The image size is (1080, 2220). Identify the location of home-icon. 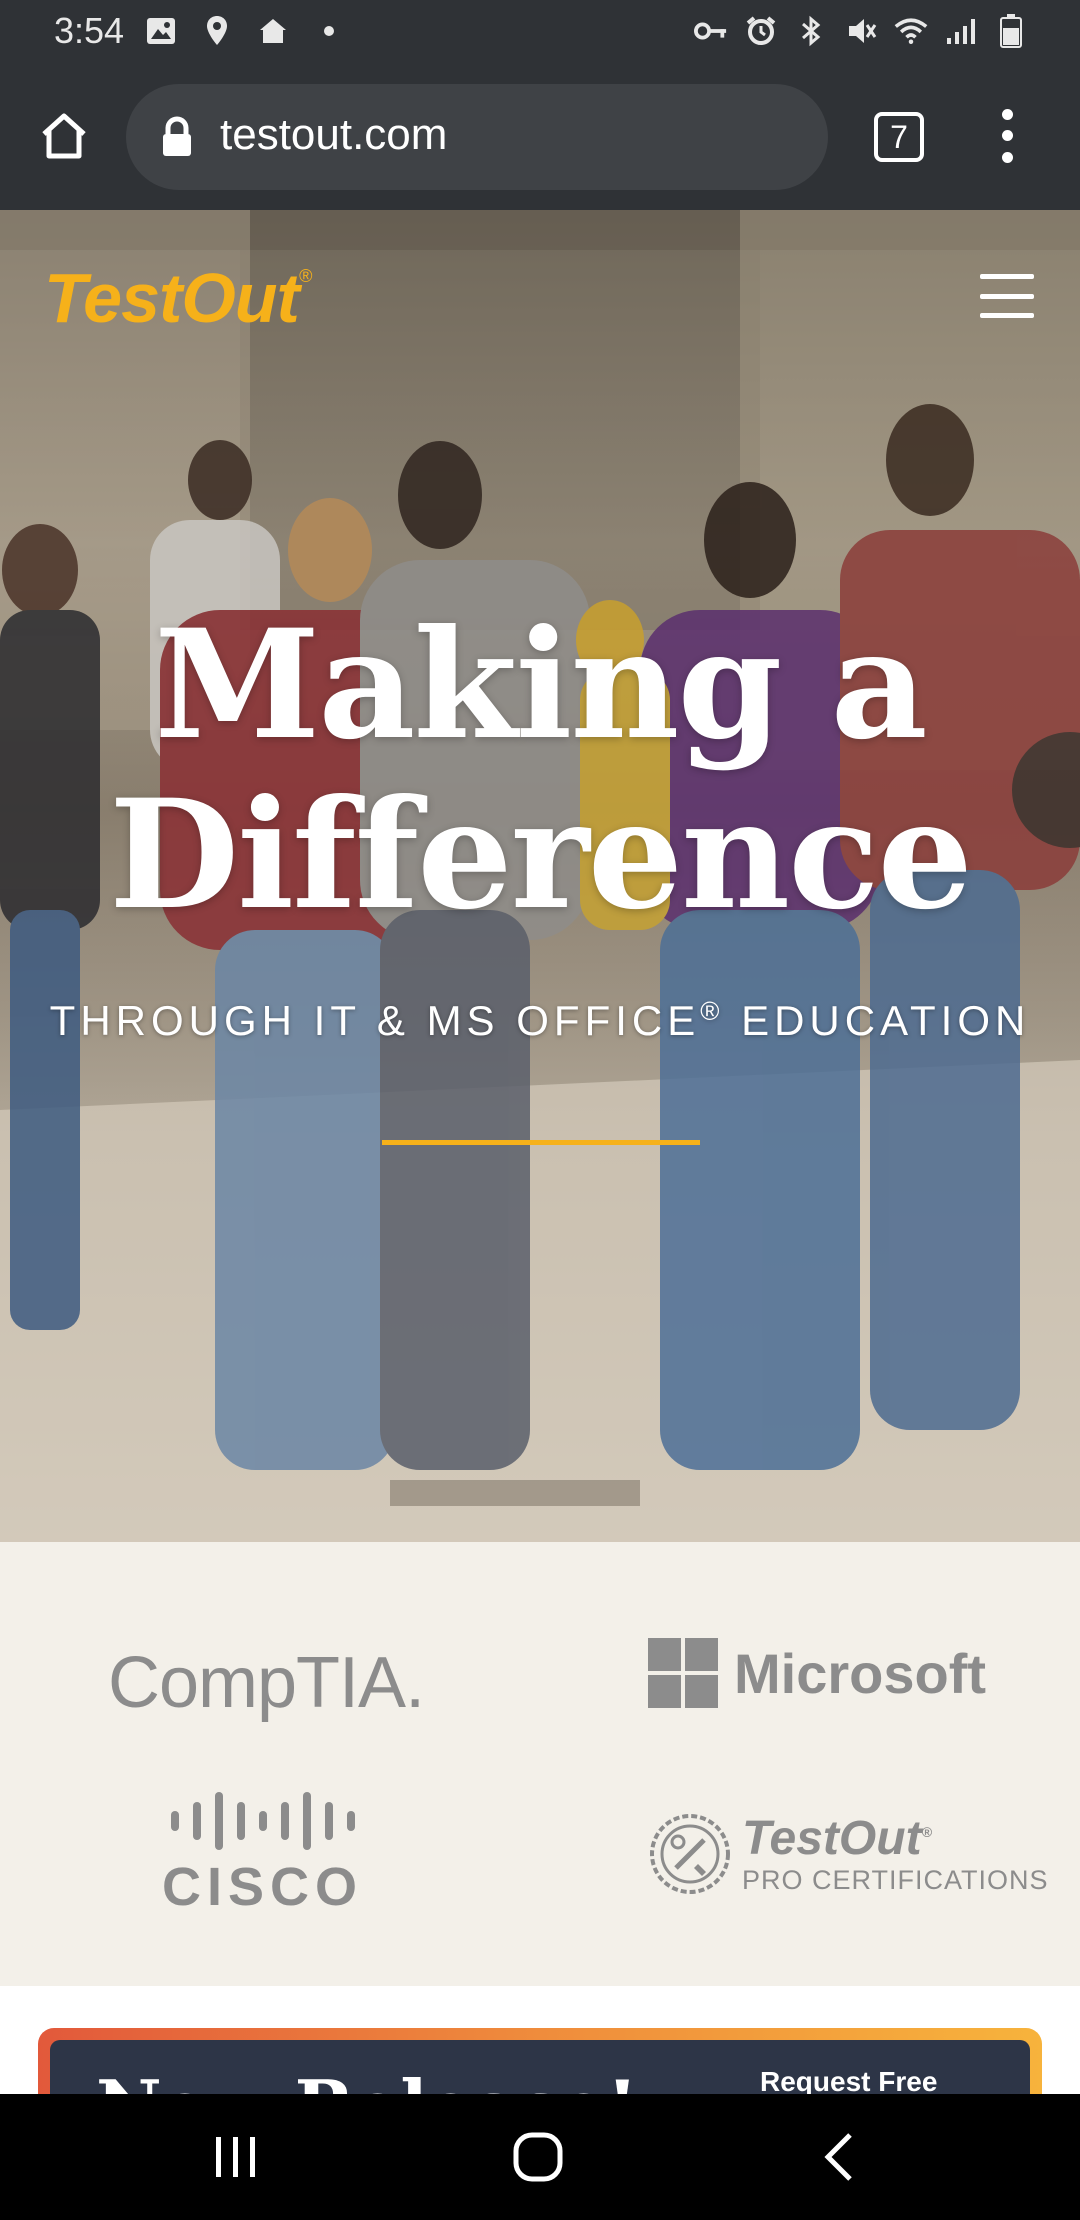
(64, 136).